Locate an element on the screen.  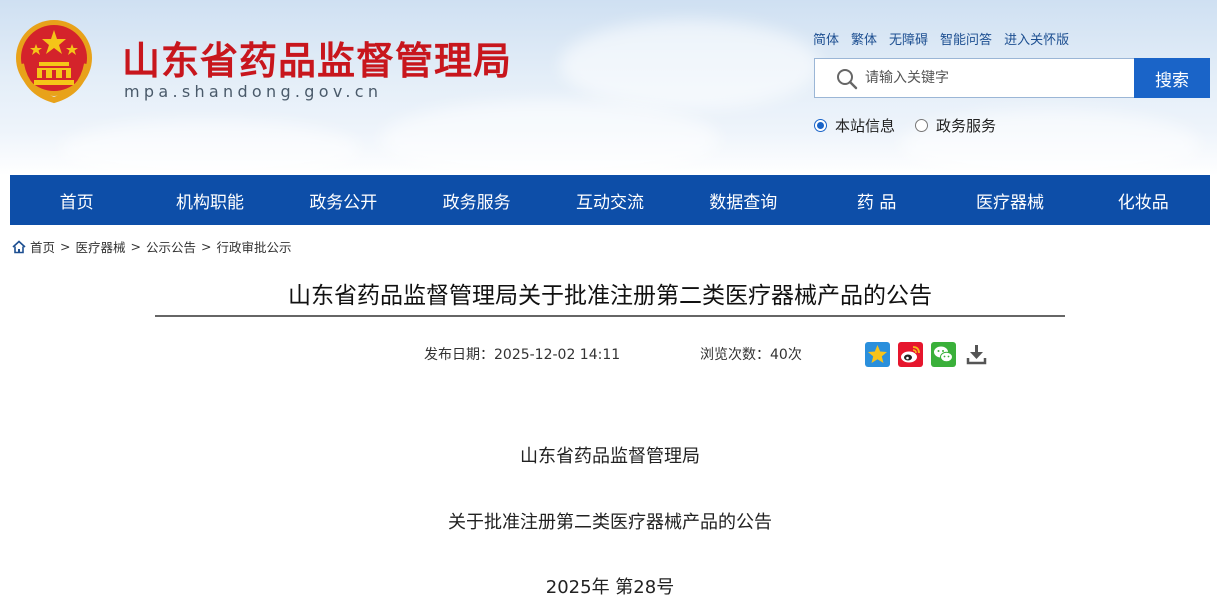
site-domain: mpa.shandong.gov.cn is located at coordinates (253, 91).